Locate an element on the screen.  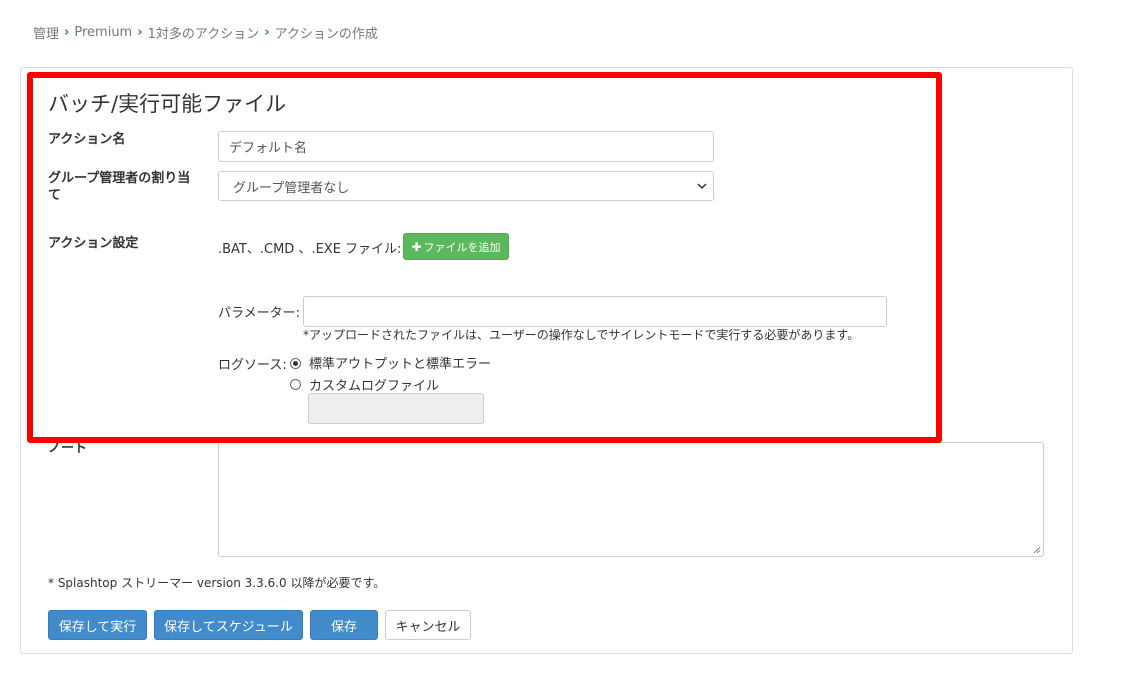
group-admin-selected-value: グループ管理者なし is located at coordinates (291, 188).